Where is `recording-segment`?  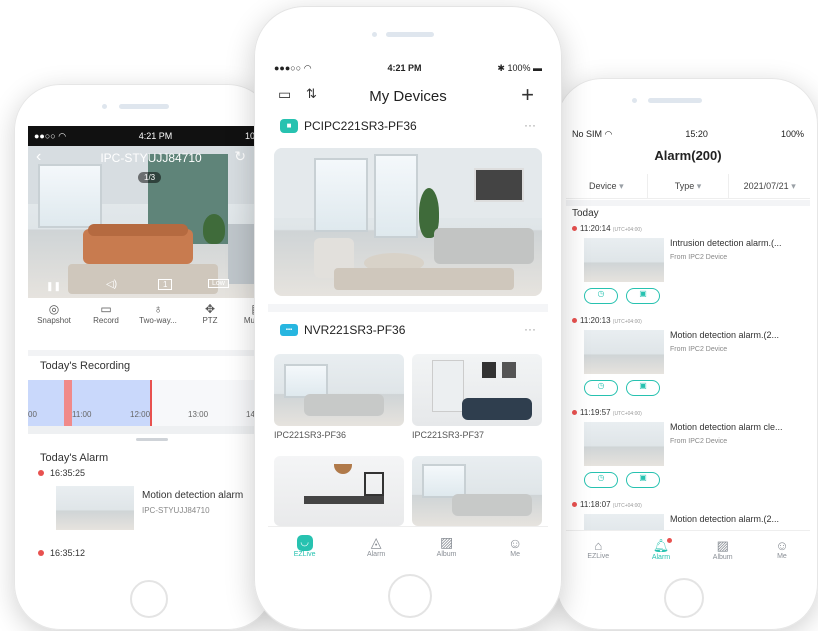
recording-segment is located at coordinates (89, 403).